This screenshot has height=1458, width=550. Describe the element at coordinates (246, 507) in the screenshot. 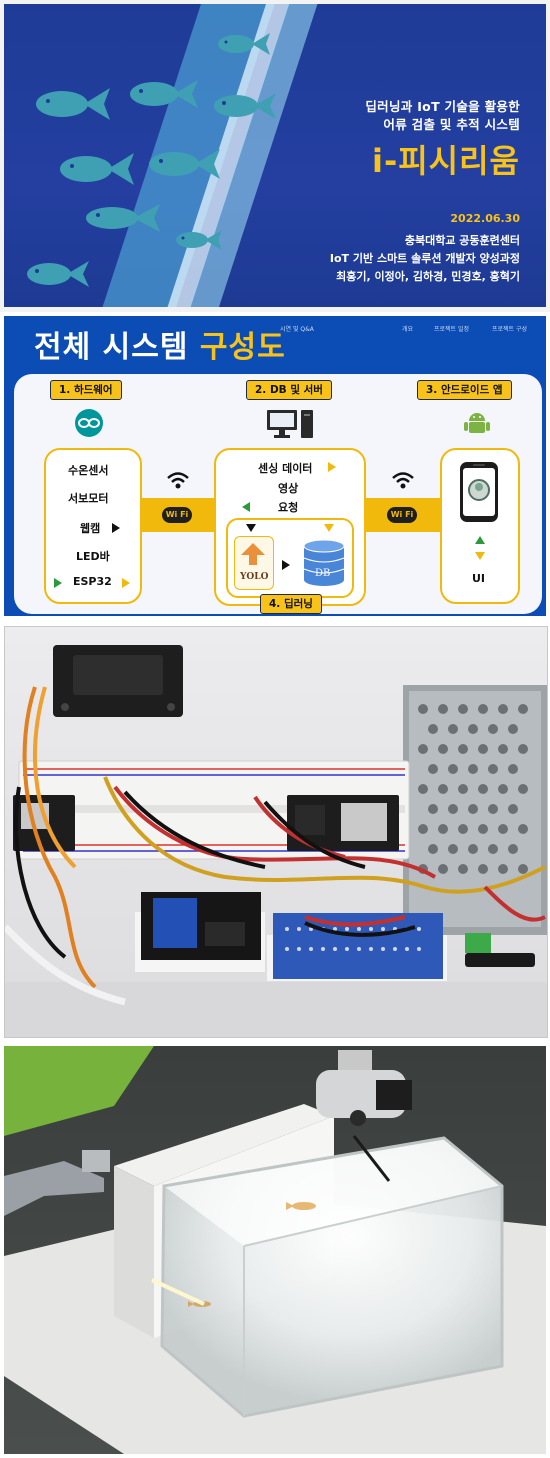

I see `arrow-left` at that location.